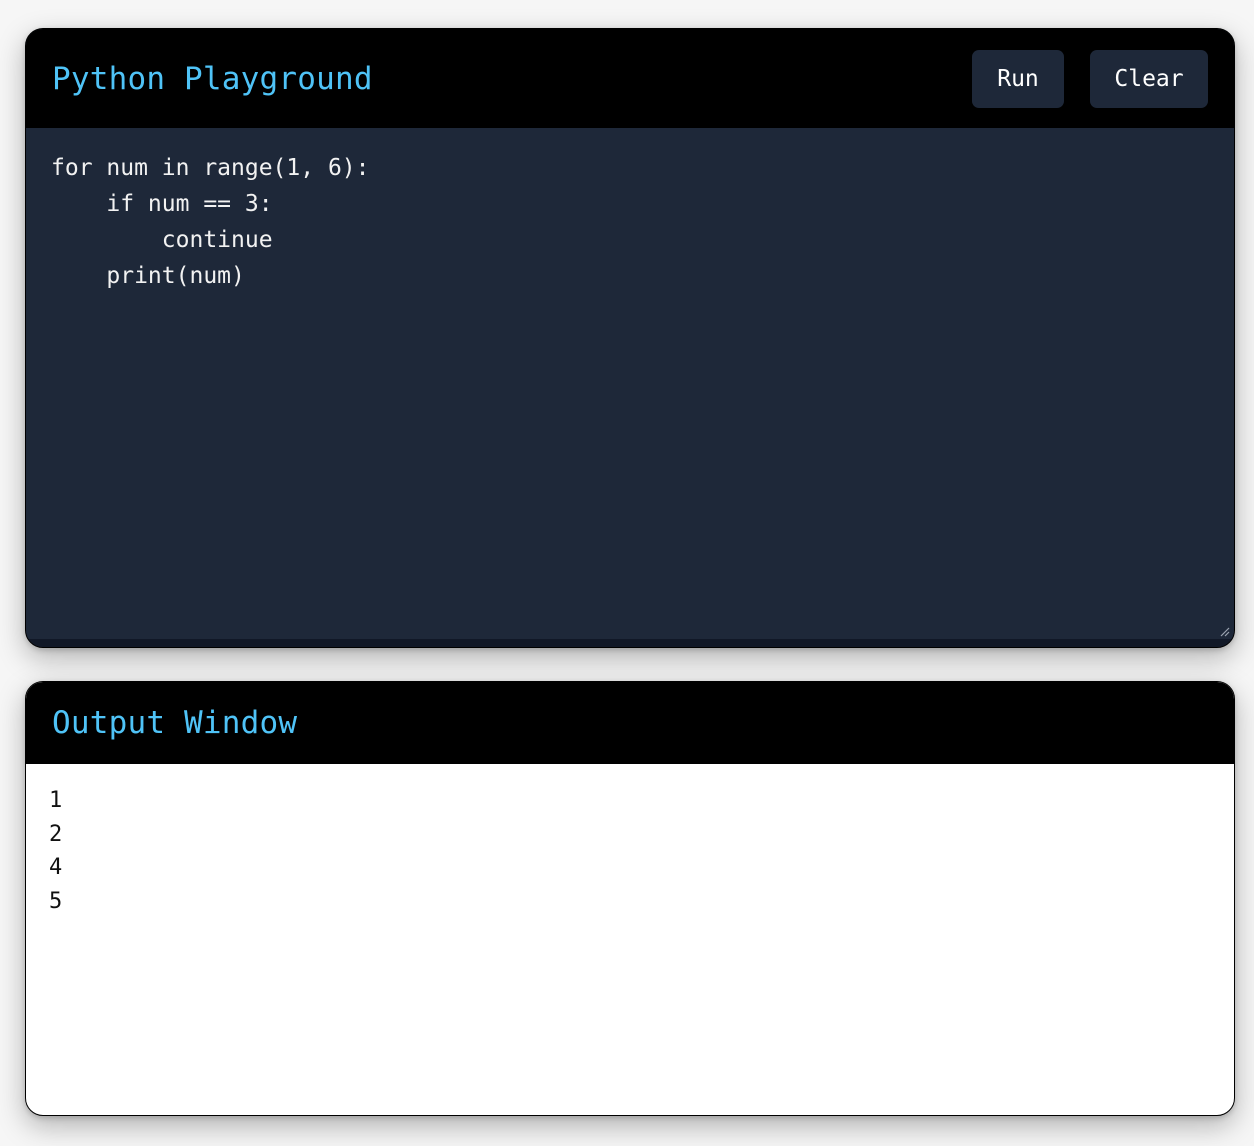 Image resolution: width=1254 pixels, height=1146 pixels. Describe the element at coordinates (56, 901) in the screenshot. I see `output-line: 5` at that location.